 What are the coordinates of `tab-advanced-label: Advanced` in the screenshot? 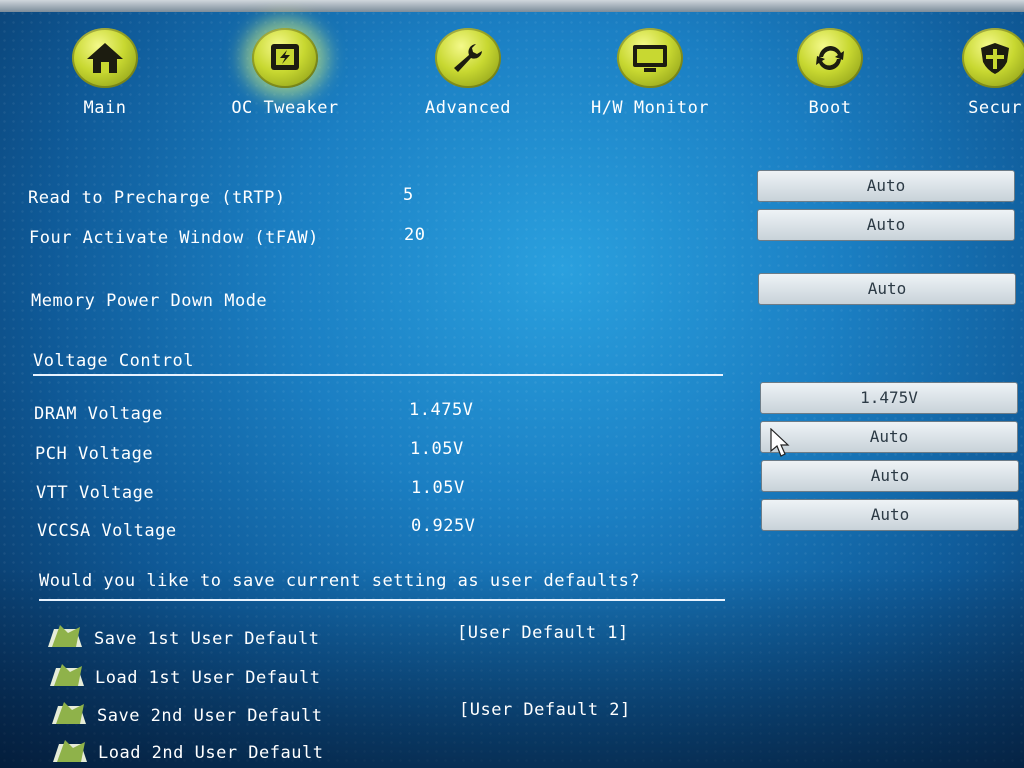 It's located at (468, 108).